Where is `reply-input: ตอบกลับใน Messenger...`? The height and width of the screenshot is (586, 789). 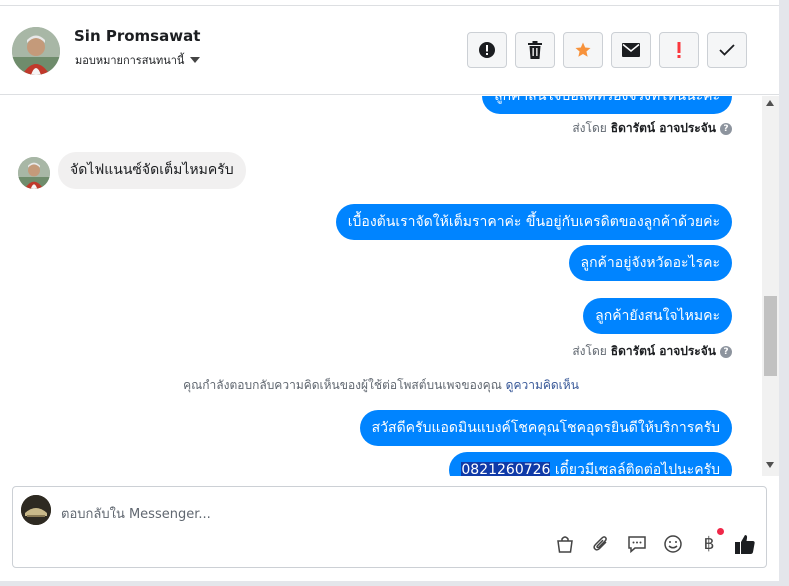
reply-input: ตอบกลับใน Messenger... is located at coordinates (136, 513).